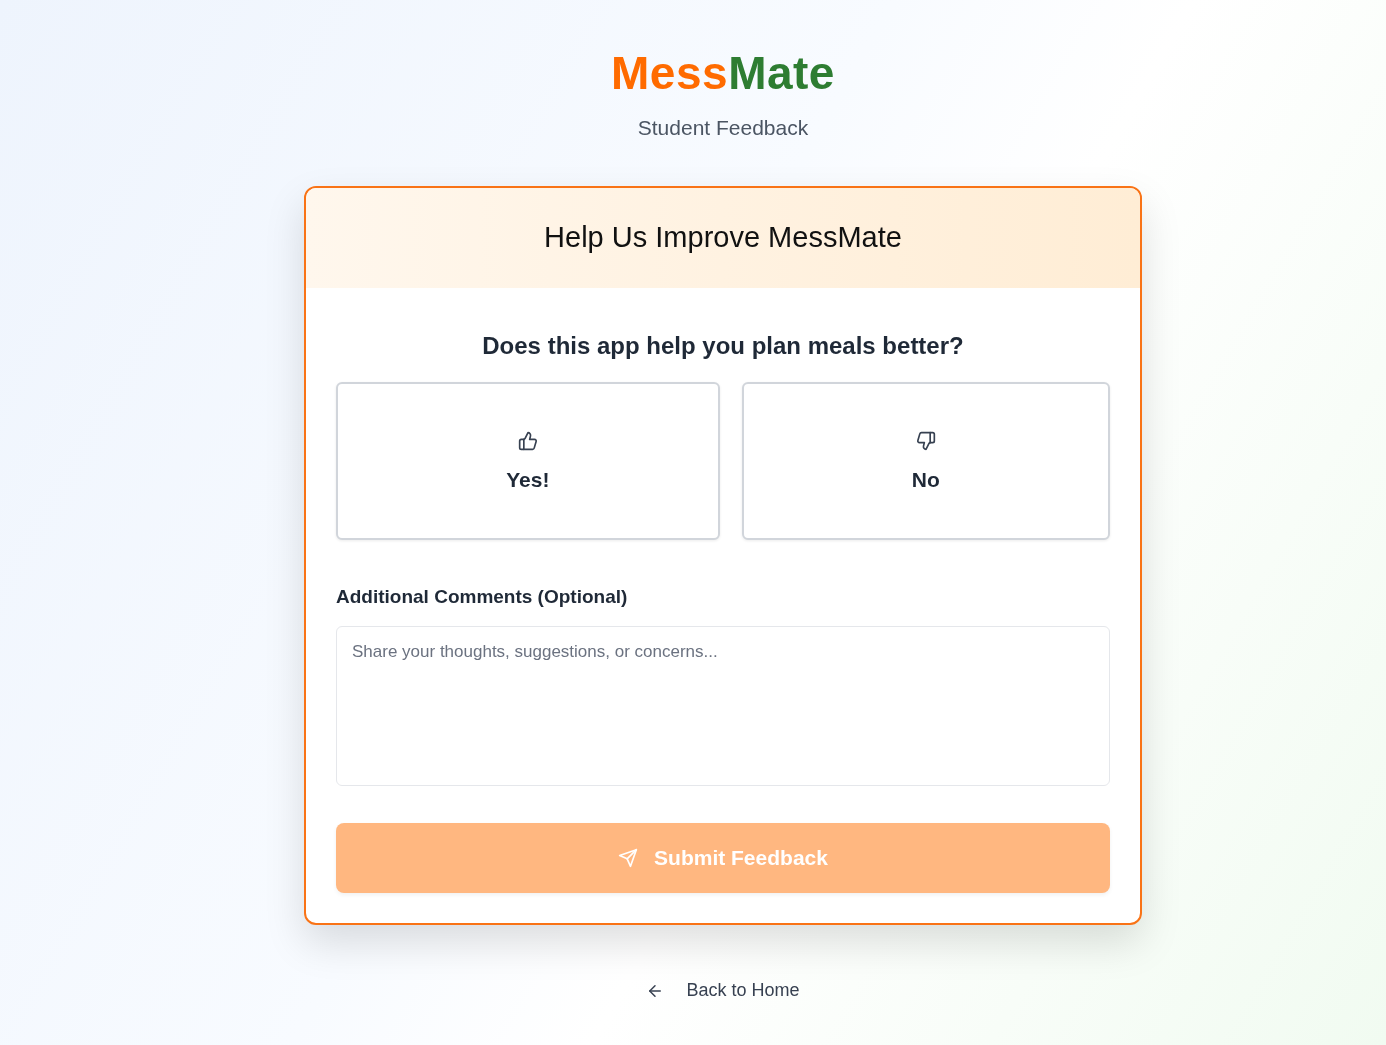  I want to click on answer-option: Yes!, so click(528, 461).